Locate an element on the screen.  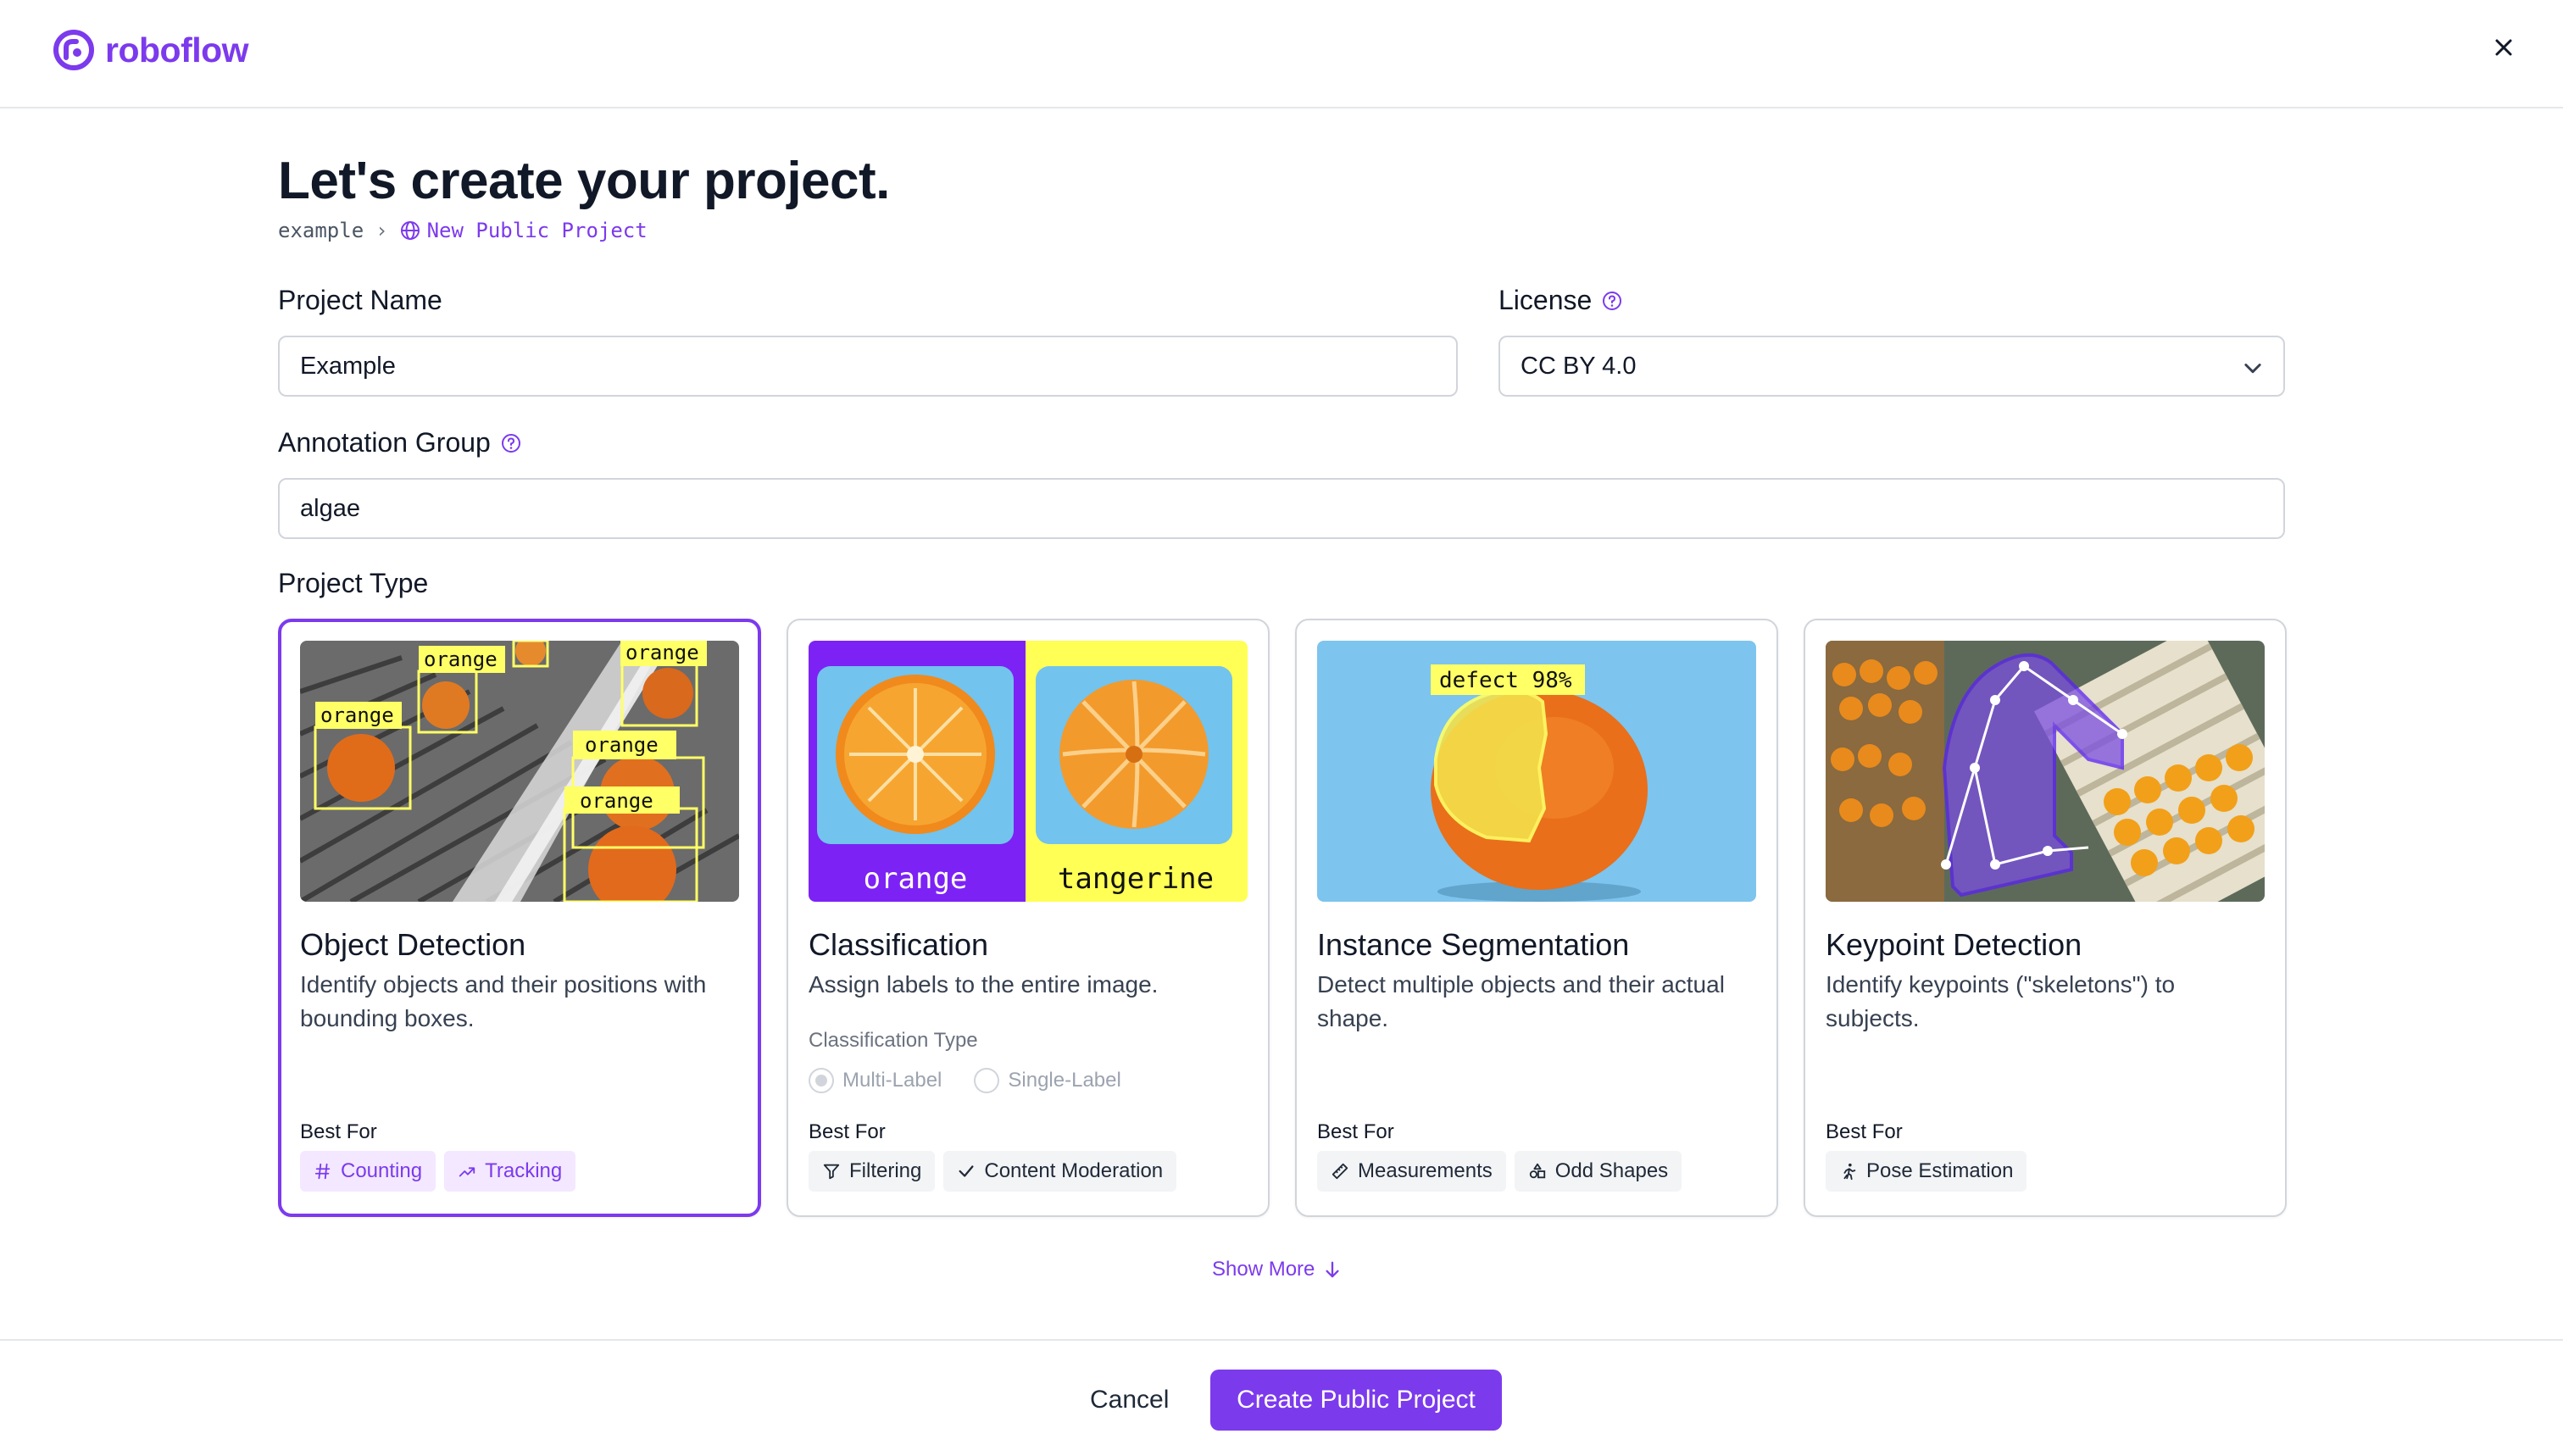
close-icon is located at coordinates (2503, 47).